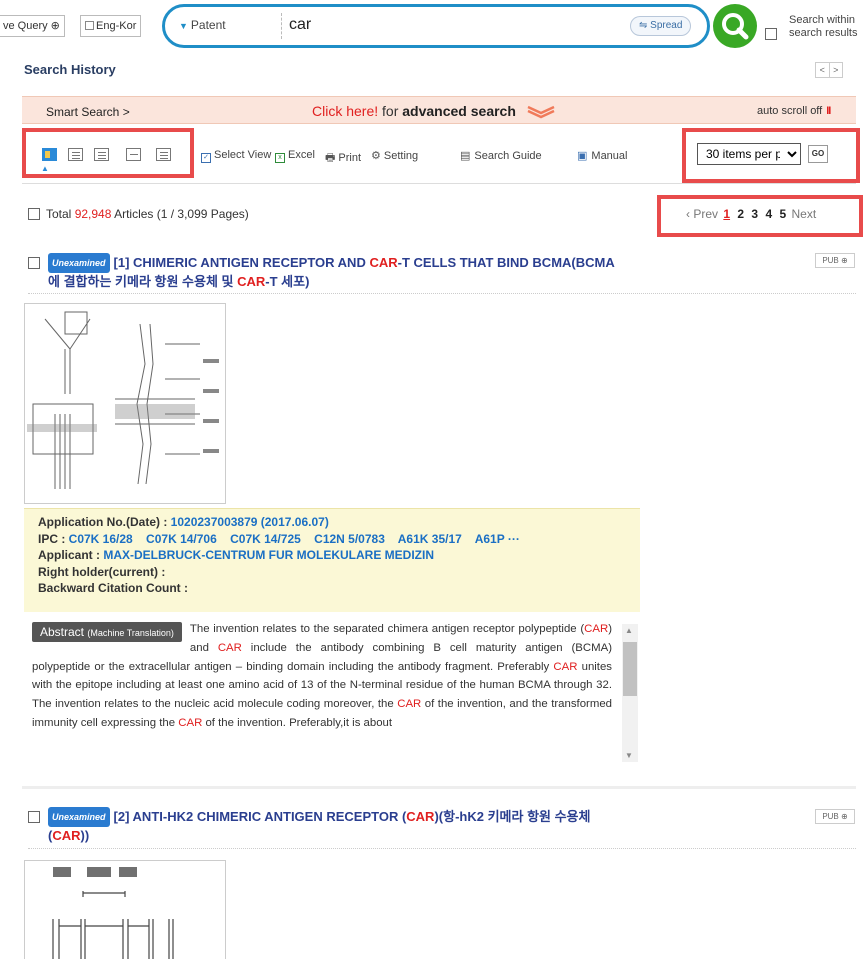  Describe the element at coordinates (208, 25) in the screenshot. I see `search-type-label: Patent` at that location.